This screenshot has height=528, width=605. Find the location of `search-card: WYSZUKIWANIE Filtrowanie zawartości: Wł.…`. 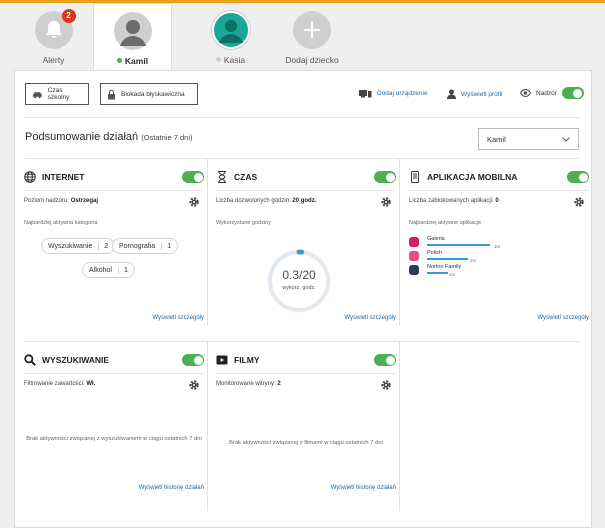

search-card: WYSZUKIWANIE Filtrowanie zawartości: Wł.… is located at coordinates (114, 430).